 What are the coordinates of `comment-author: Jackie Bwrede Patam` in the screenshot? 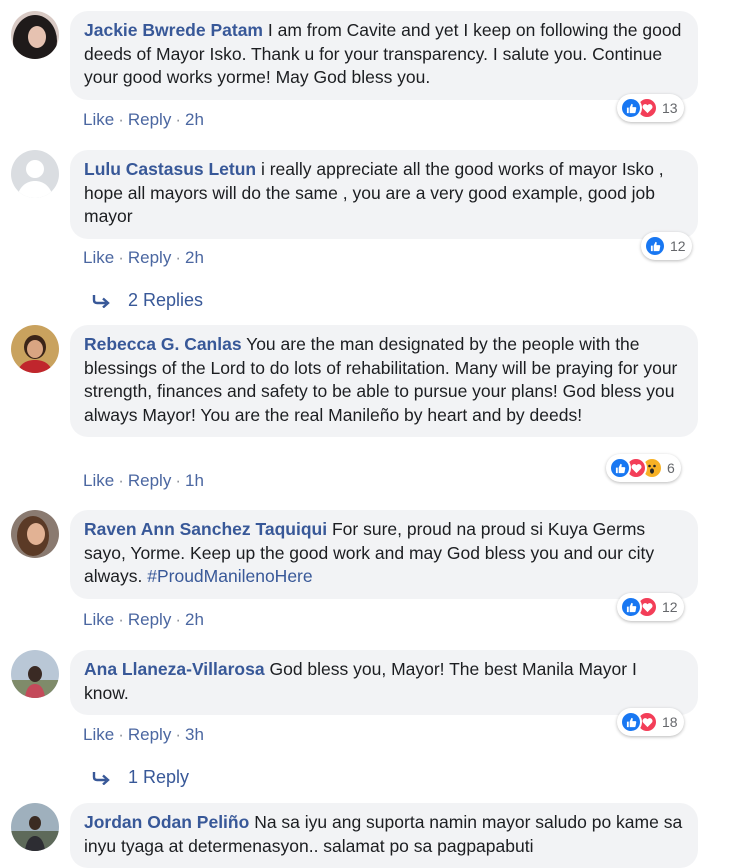 It's located at (173, 30).